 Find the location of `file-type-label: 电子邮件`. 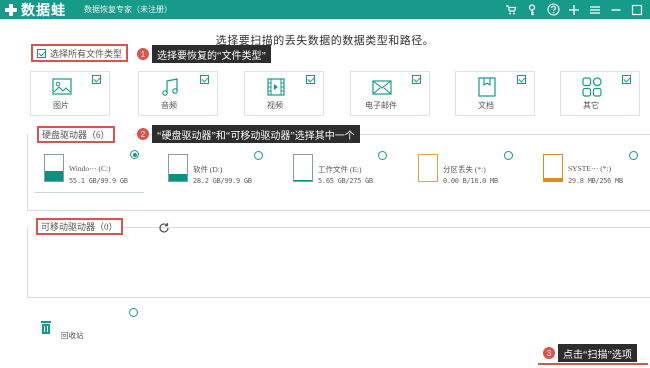

file-type-label: 电子邮件 is located at coordinates (381, 105).